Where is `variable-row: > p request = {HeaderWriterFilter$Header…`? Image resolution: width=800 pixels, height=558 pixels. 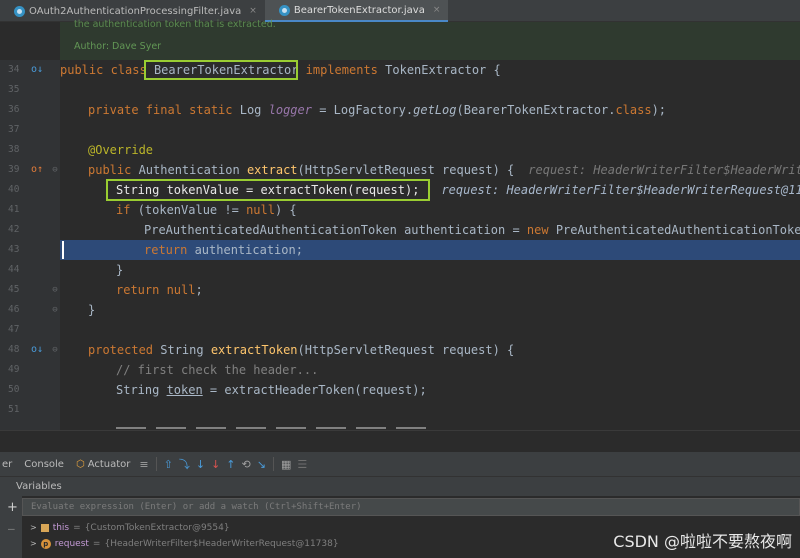
variable-row: > p request = {HeaderWriterFilter$Header… is located at coordinates (184, 544).